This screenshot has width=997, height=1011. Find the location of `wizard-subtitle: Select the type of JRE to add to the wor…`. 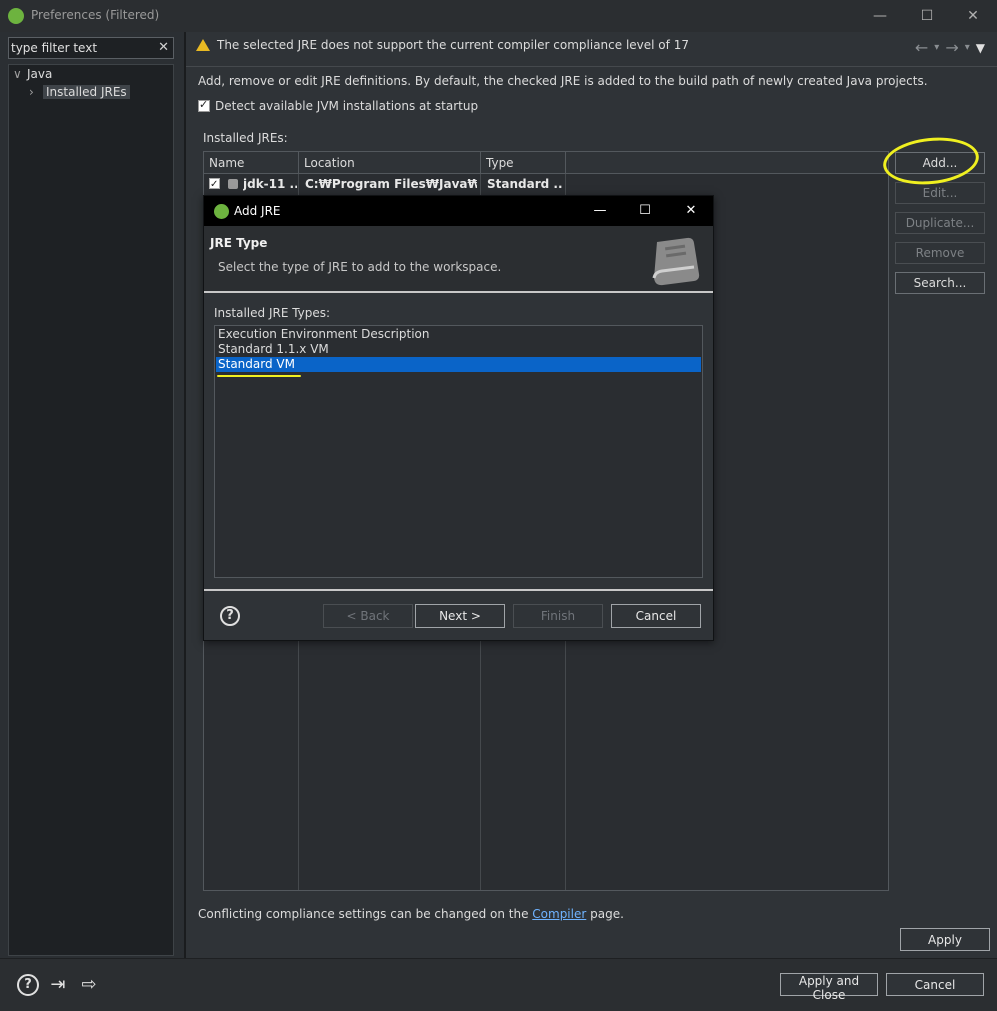

wizard-subtitle: Select the type of JRE to add to the wor… is located at coordinates (360, 267).